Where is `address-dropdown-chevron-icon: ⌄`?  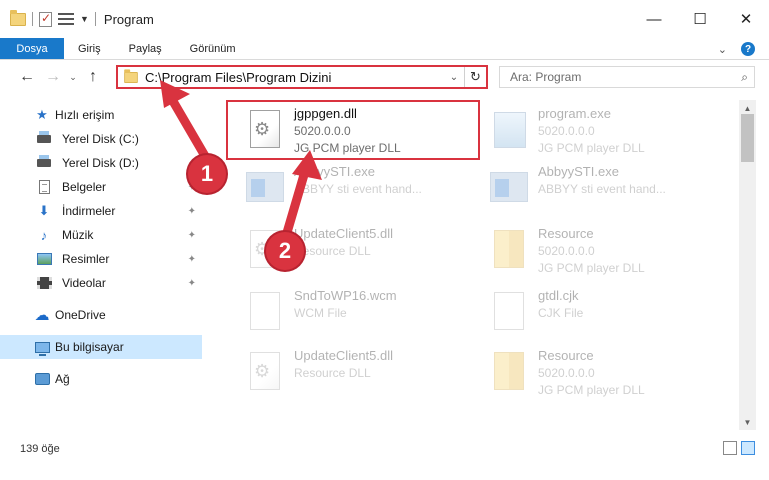
address-dropdown-chevron-icon: ⌄ is located at coordinates (454, 77).